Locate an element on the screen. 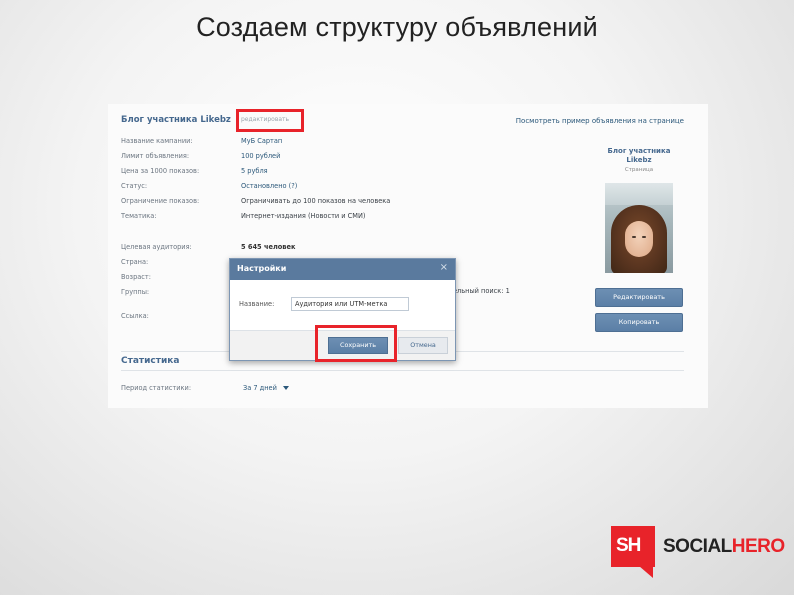 This screenshot has width=794, height=595. detail-row-status: Статус: Остановлено (?) is located at coordinates (286, 188).